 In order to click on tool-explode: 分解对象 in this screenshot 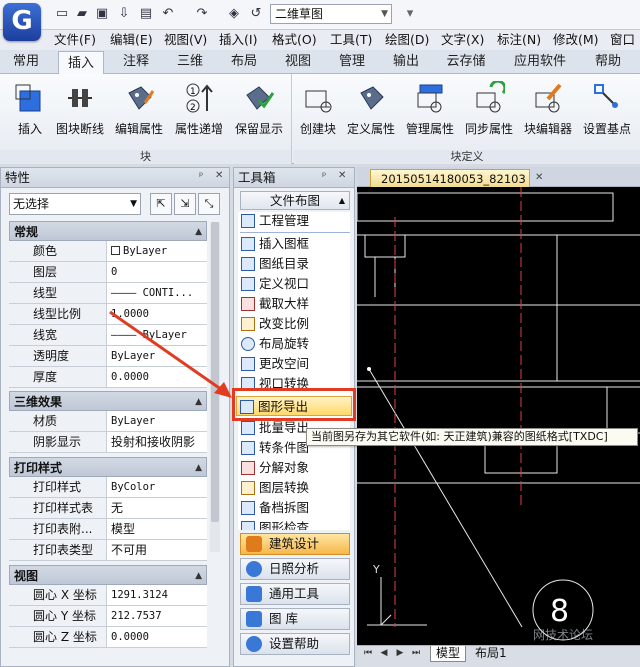, I will do `click(275, 468)`.